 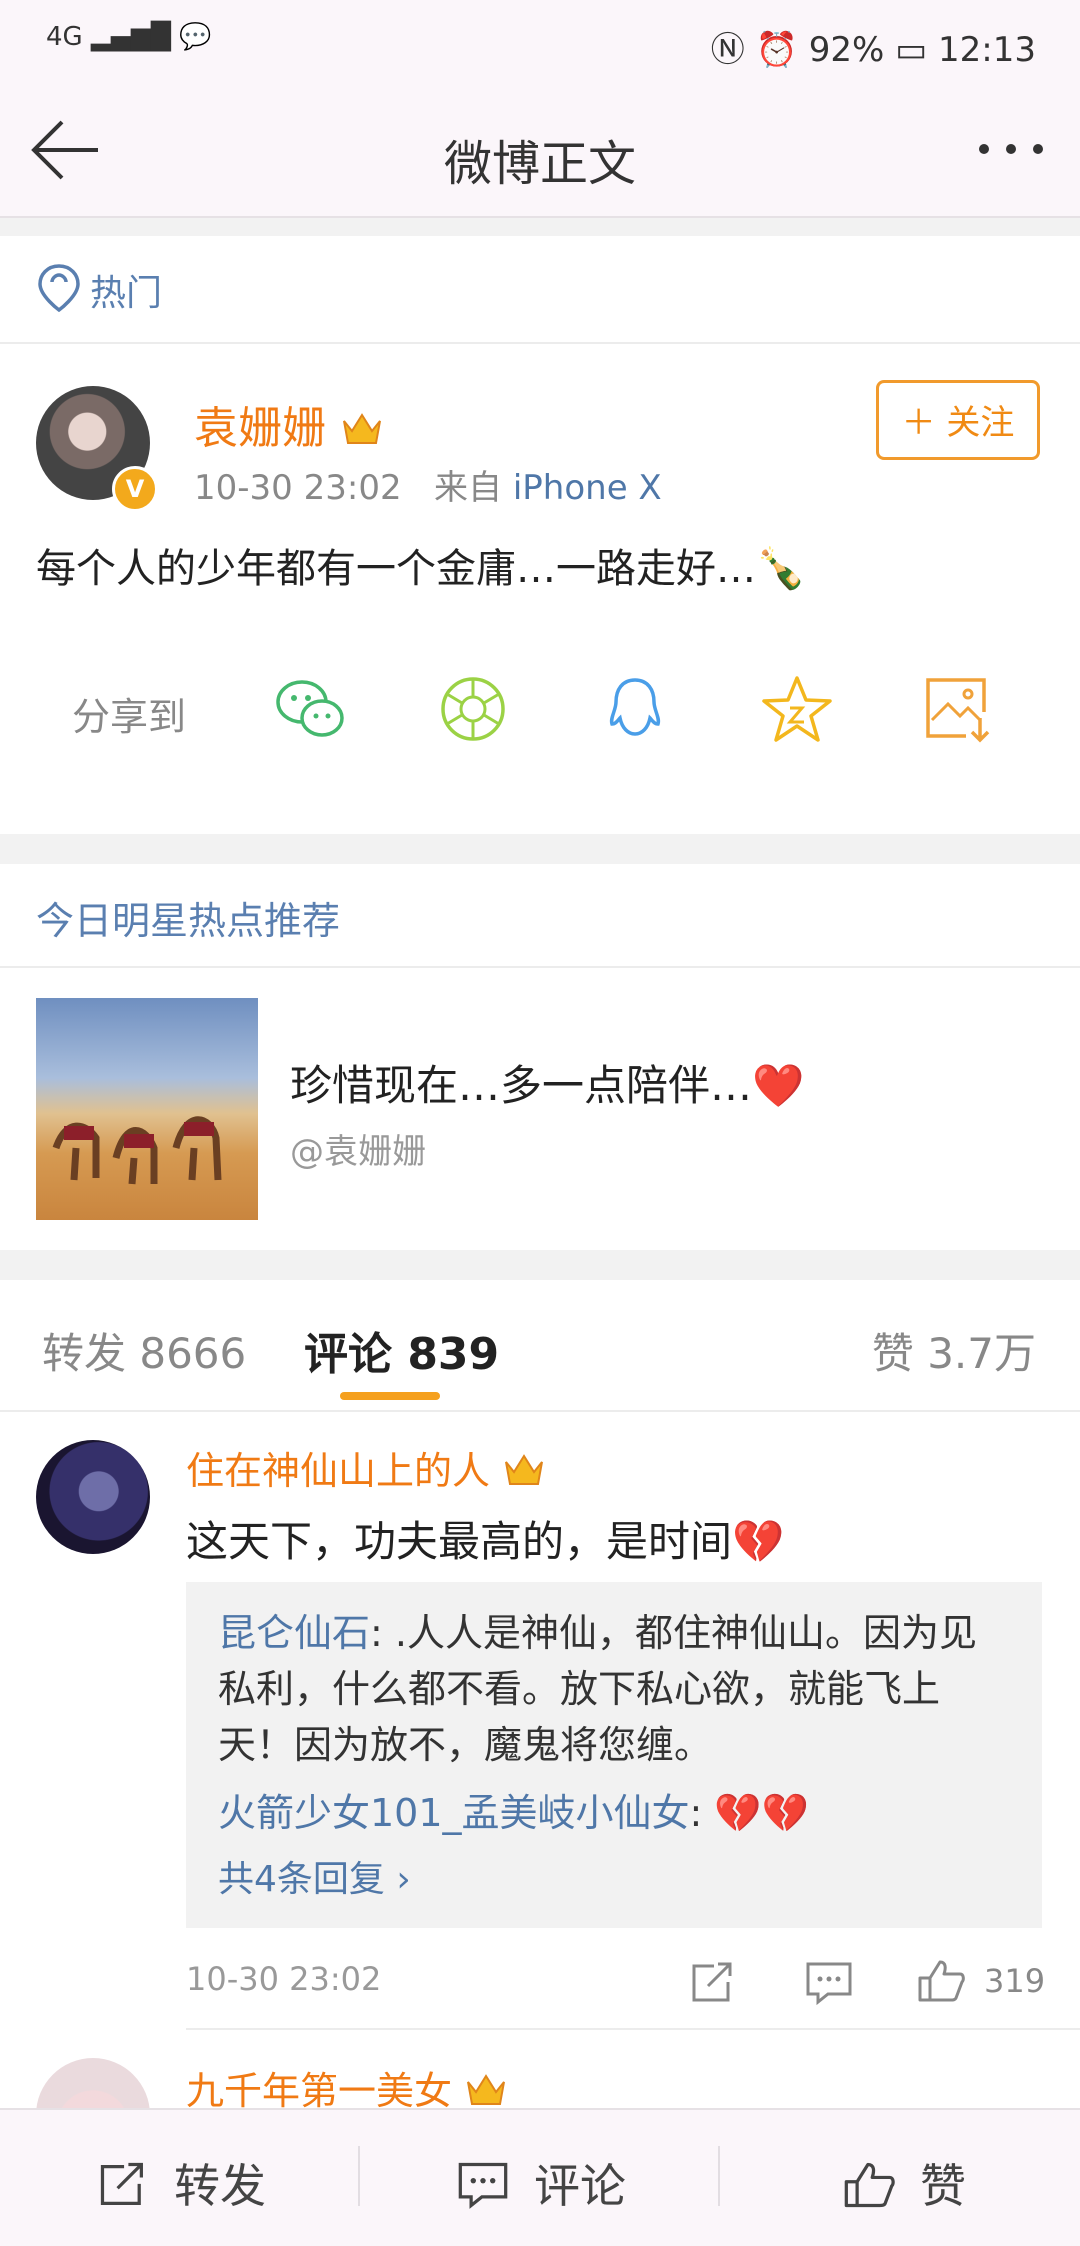 I want to click on battery-percent: 92%, so click(x=846, y=50).